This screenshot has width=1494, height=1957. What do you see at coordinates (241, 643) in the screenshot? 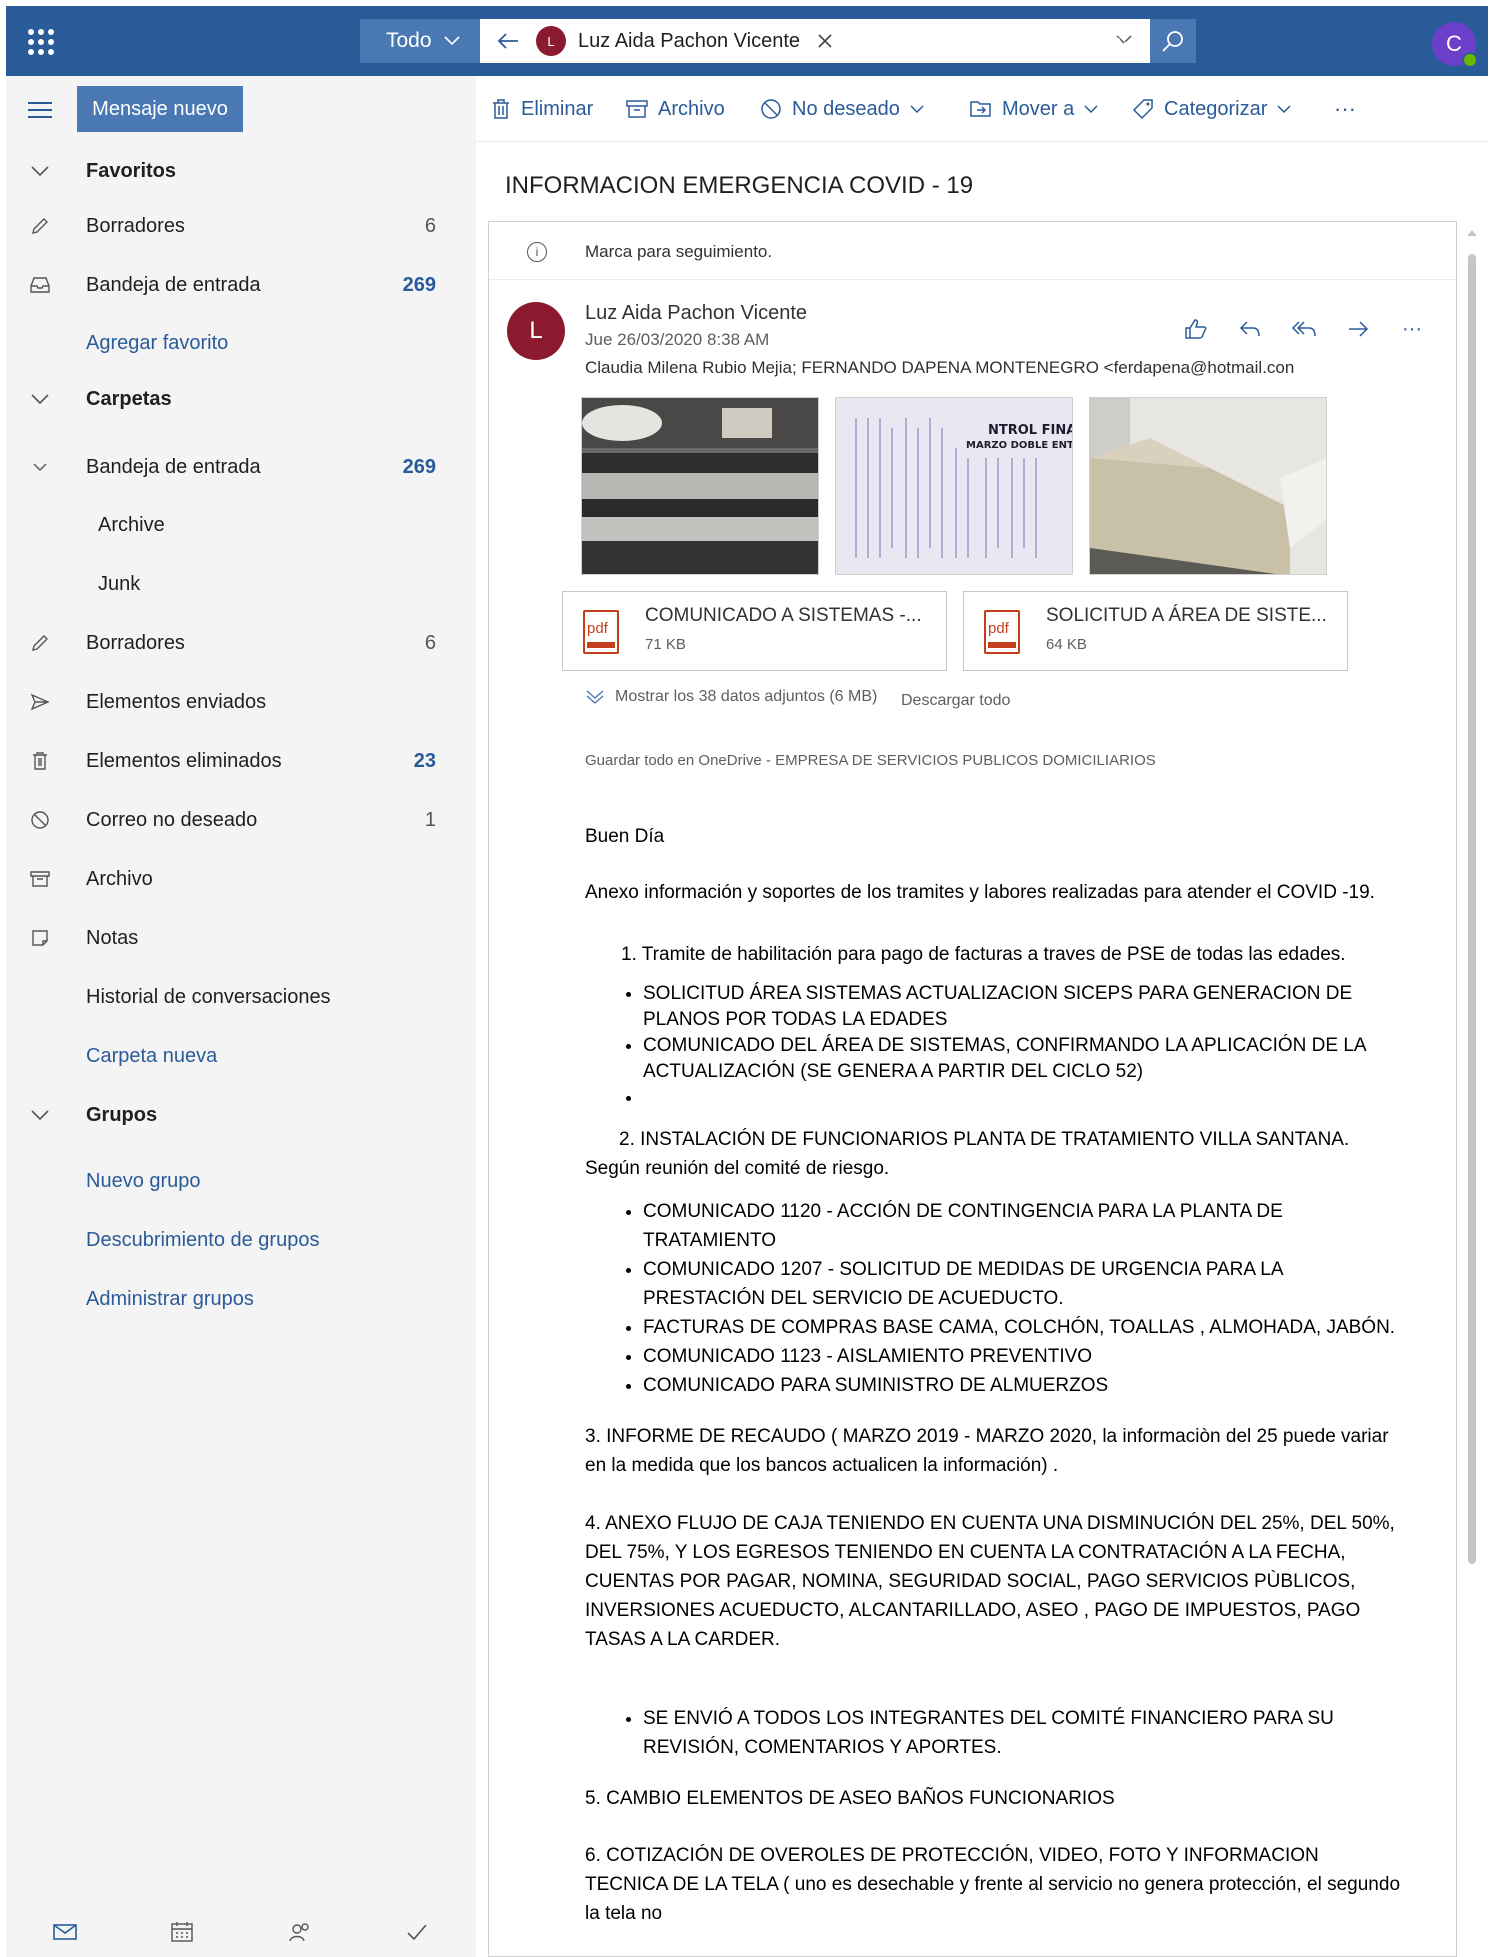
I see `folder-drafts: Borradores 6` at bounding box center [241, 643].